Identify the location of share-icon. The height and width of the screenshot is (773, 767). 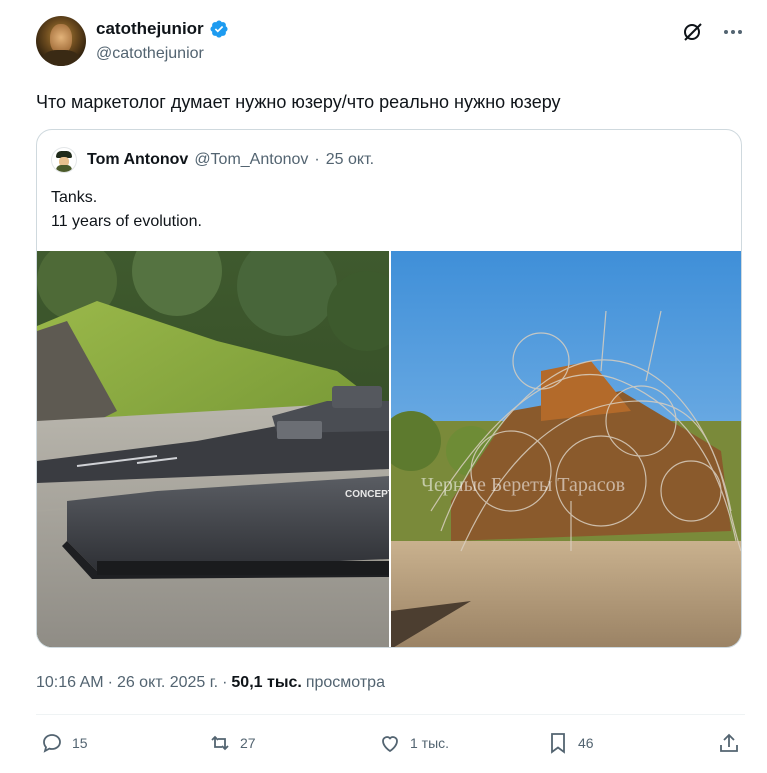
(729, 742).